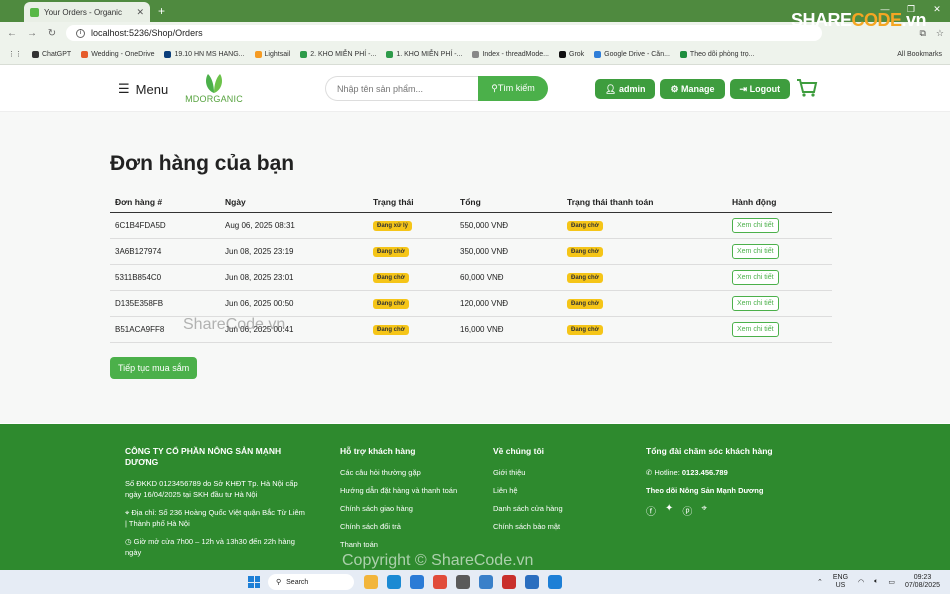 This screenshot has height=594, width=950. Describe the element at coordinates (400, 544) in the screenshot. I see `footer-link: Thanh toán` at that location.